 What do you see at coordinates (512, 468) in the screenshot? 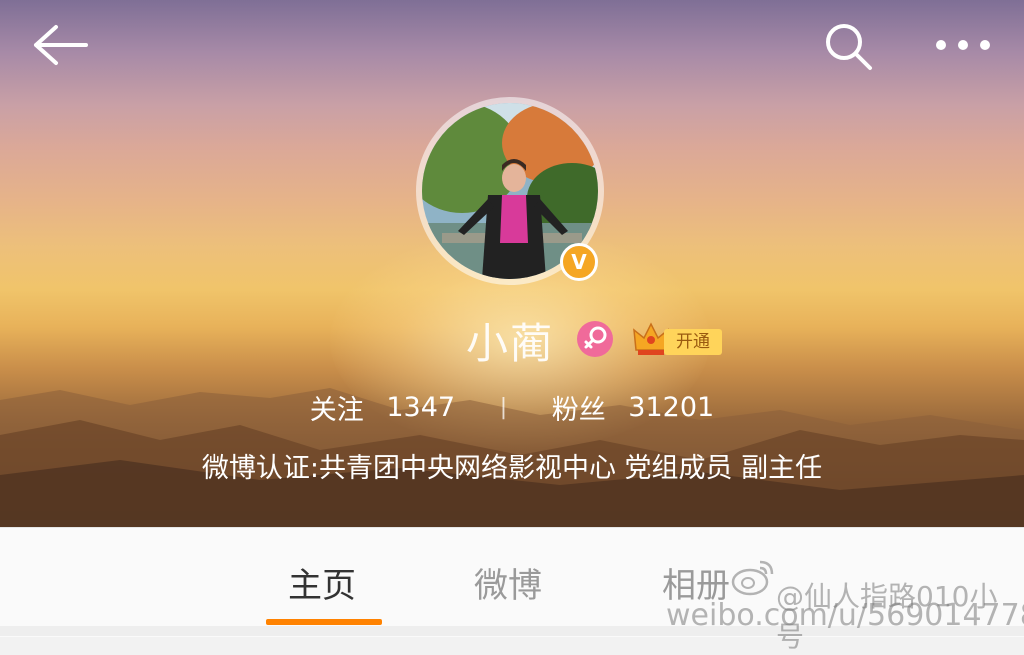
I see `verification-text: 微博认证:共青团中央网络影视中心 党组成员 副主任` at bounding box center [512, 468].